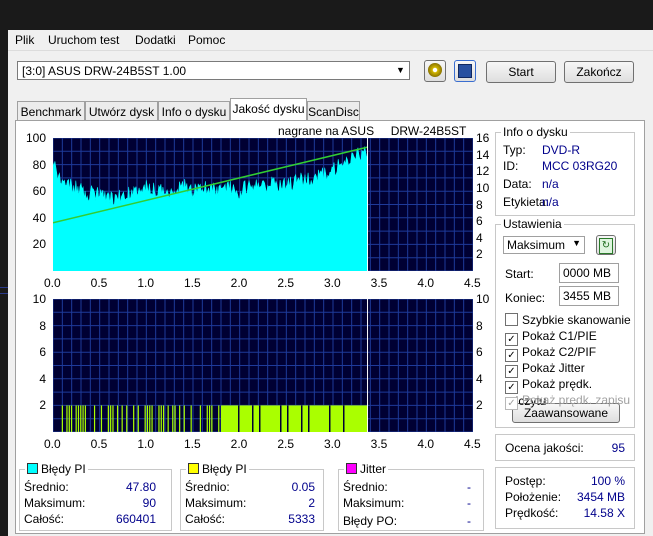  What do you see at coordinates (599, 72) in the screenshot?
I see `exit-button: Zakończ` at bounding box center [599, 72].